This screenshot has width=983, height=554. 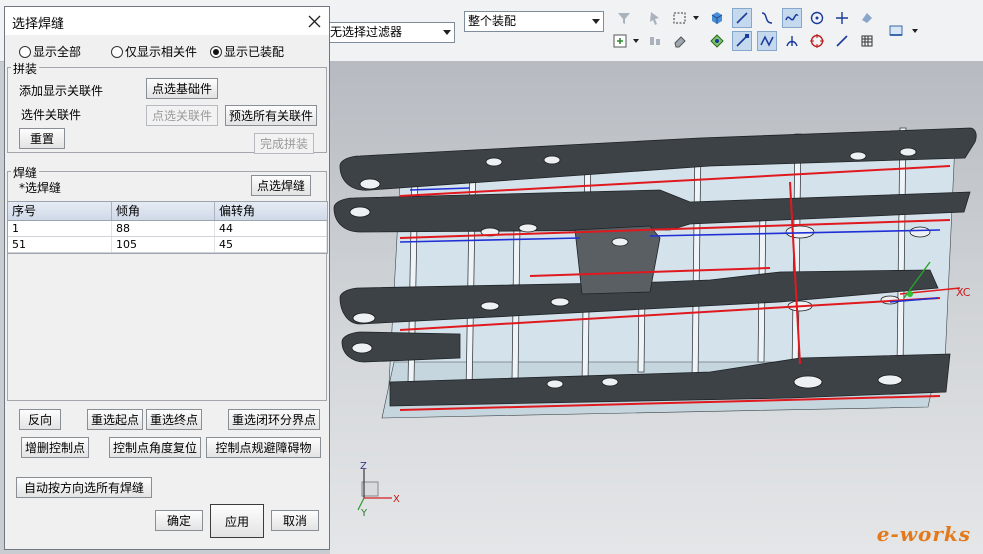 I want to click on weld-table: 序号 倾角 偏转角 1 88 44 51 105 45, so click(x=167, y=227).